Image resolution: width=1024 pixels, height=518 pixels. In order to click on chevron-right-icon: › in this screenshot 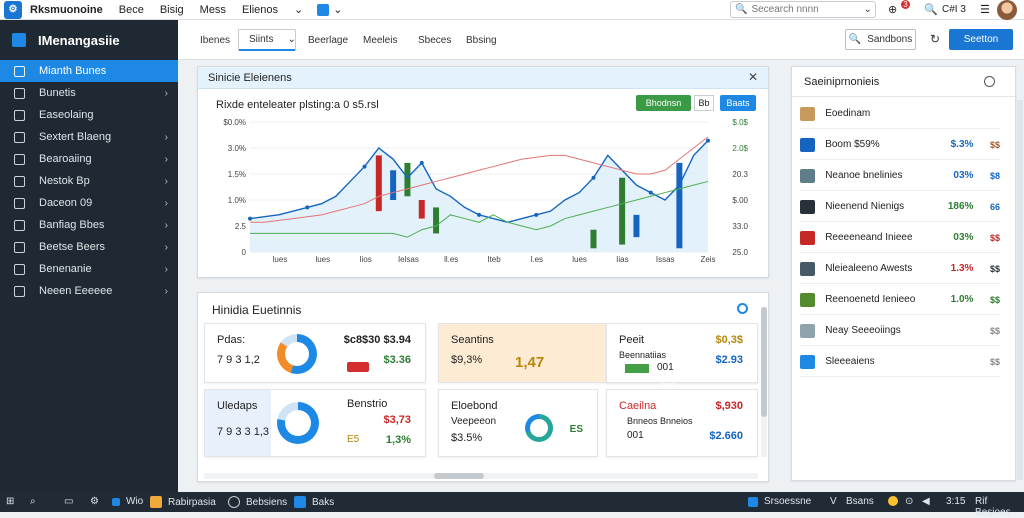, I will do `click(166, 291)`.